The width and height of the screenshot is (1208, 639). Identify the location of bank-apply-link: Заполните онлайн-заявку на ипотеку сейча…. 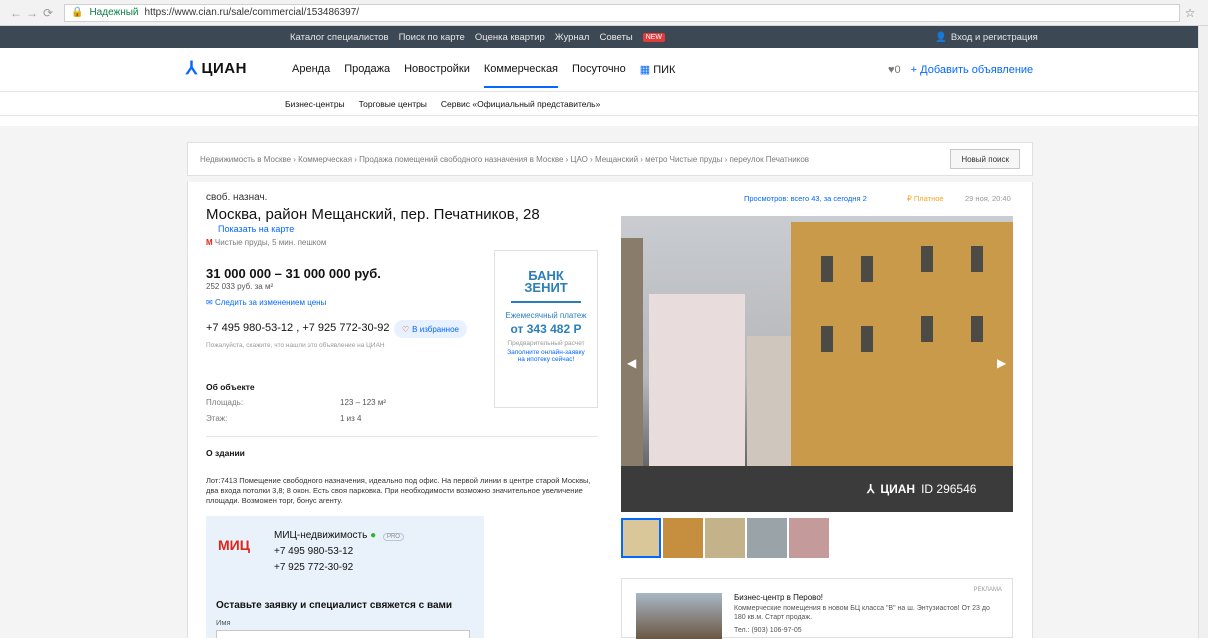
(546, 356).